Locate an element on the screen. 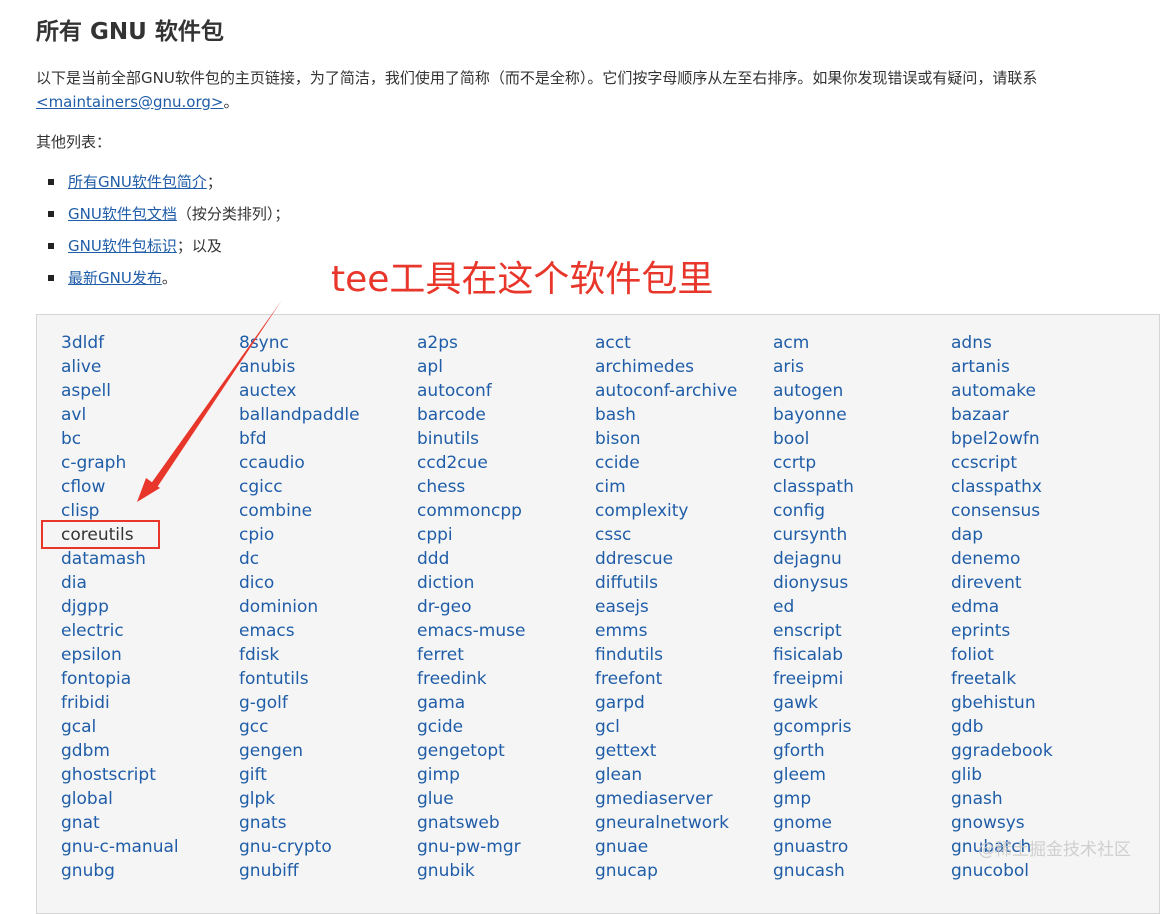 The height and width of the screenshot is (914, 1163). package-link: apl is located at coordinates (506, 367).